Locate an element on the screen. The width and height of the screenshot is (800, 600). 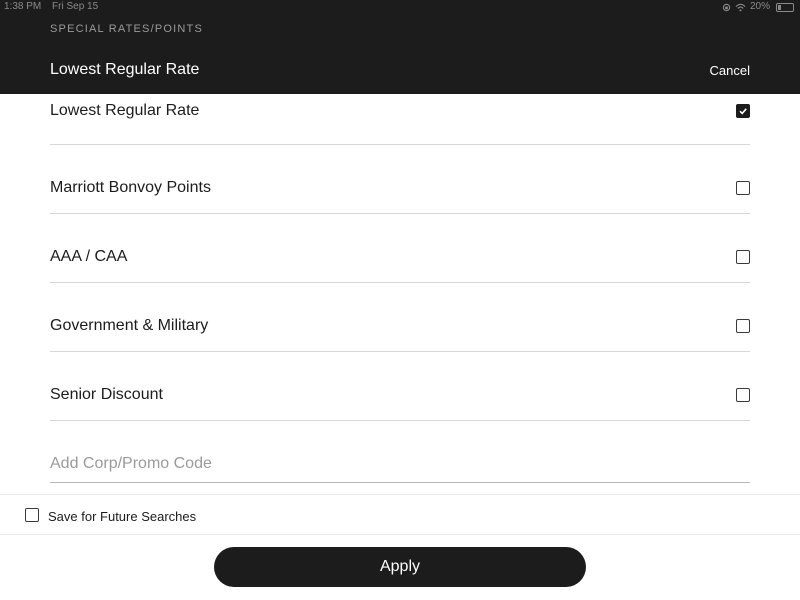
option-senior-discount: Senior Discount is located at coordinates (400, 386).